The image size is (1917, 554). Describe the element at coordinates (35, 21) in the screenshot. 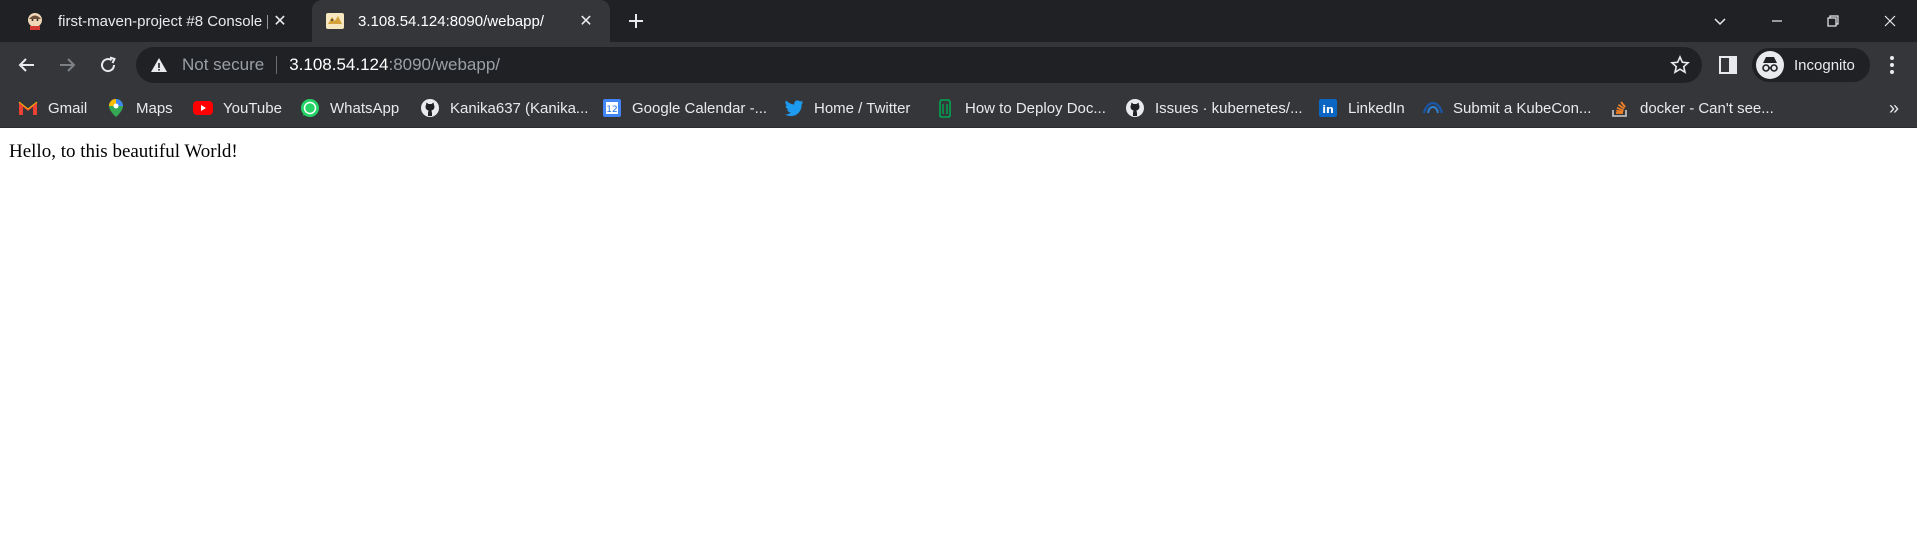

I see `jenkins-icon` at that location.